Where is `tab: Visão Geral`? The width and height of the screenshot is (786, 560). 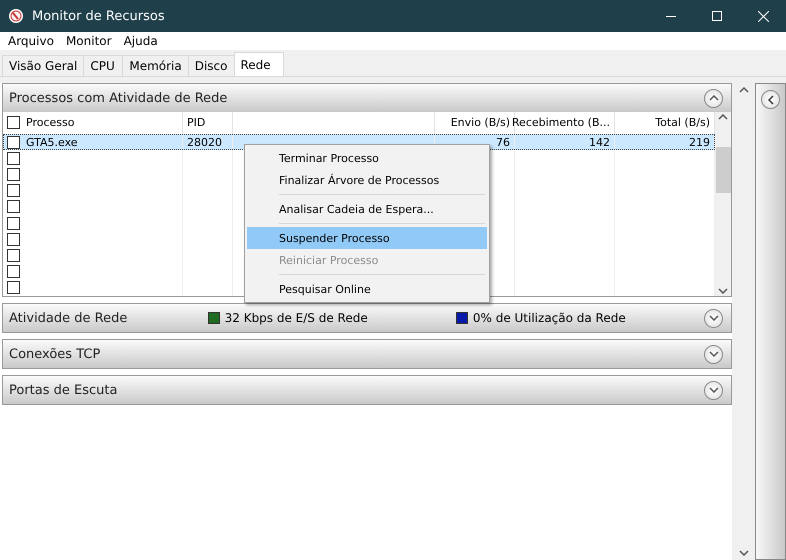 tab: Visão Geral is located at coordinates (43, 65).